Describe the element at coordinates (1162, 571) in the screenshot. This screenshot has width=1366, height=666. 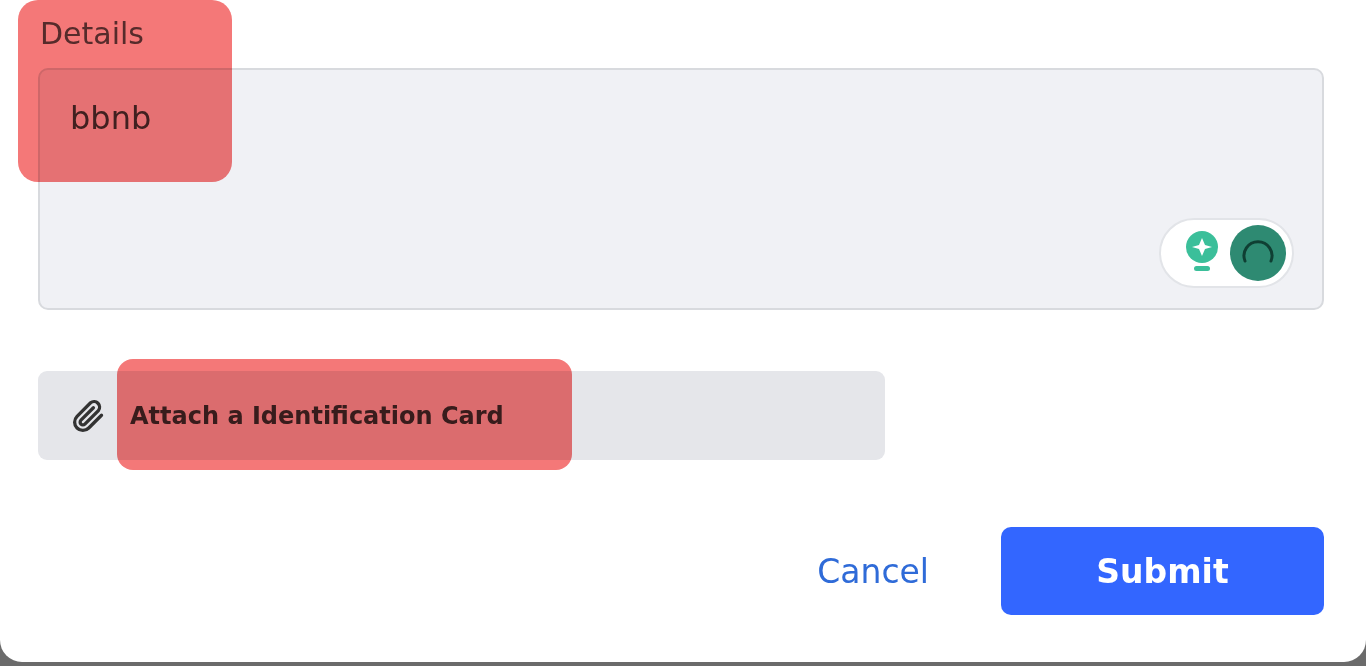
I see `submit-button: Submit` at that location.